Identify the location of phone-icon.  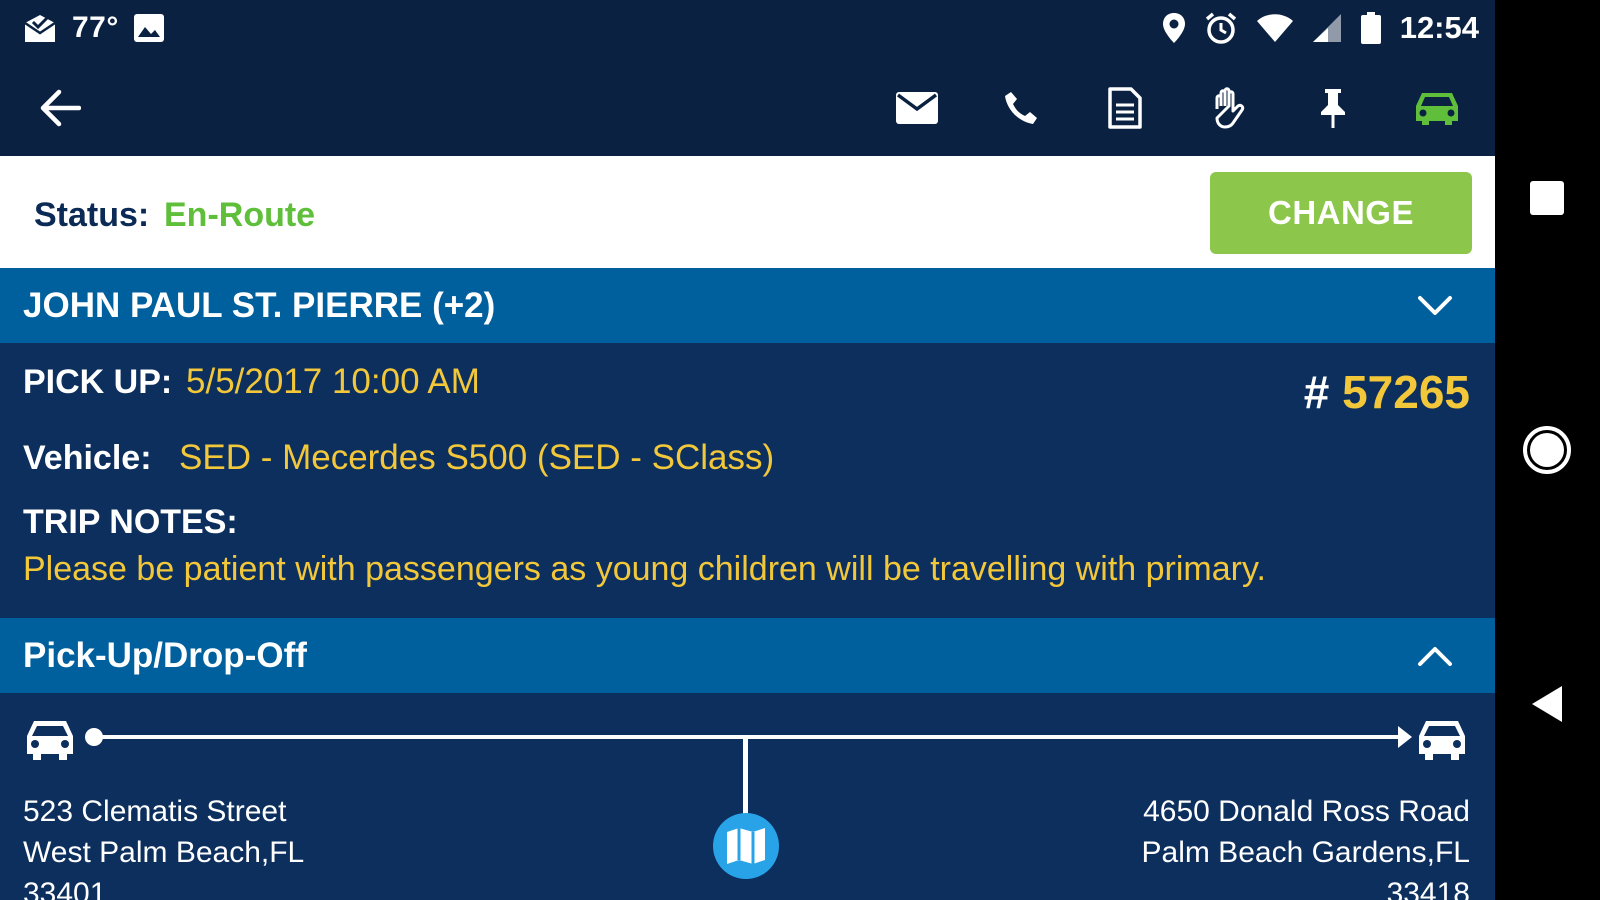
(1021, 108).